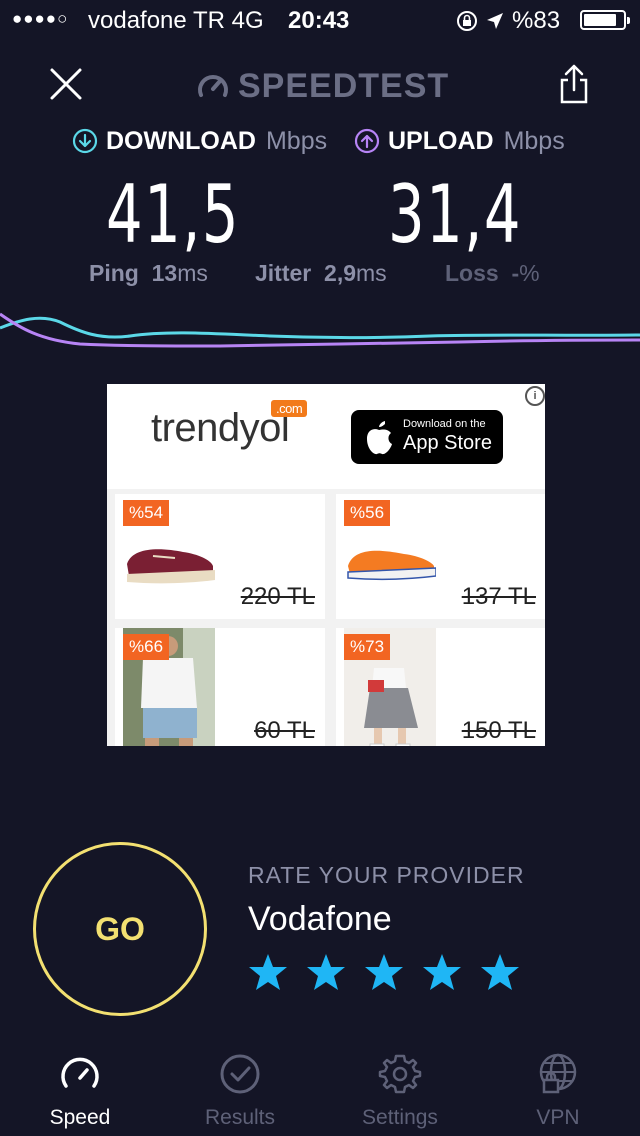  Describe the element at coordinates (515, 273) in the screenshot. I see `loss-value: -` at that location.